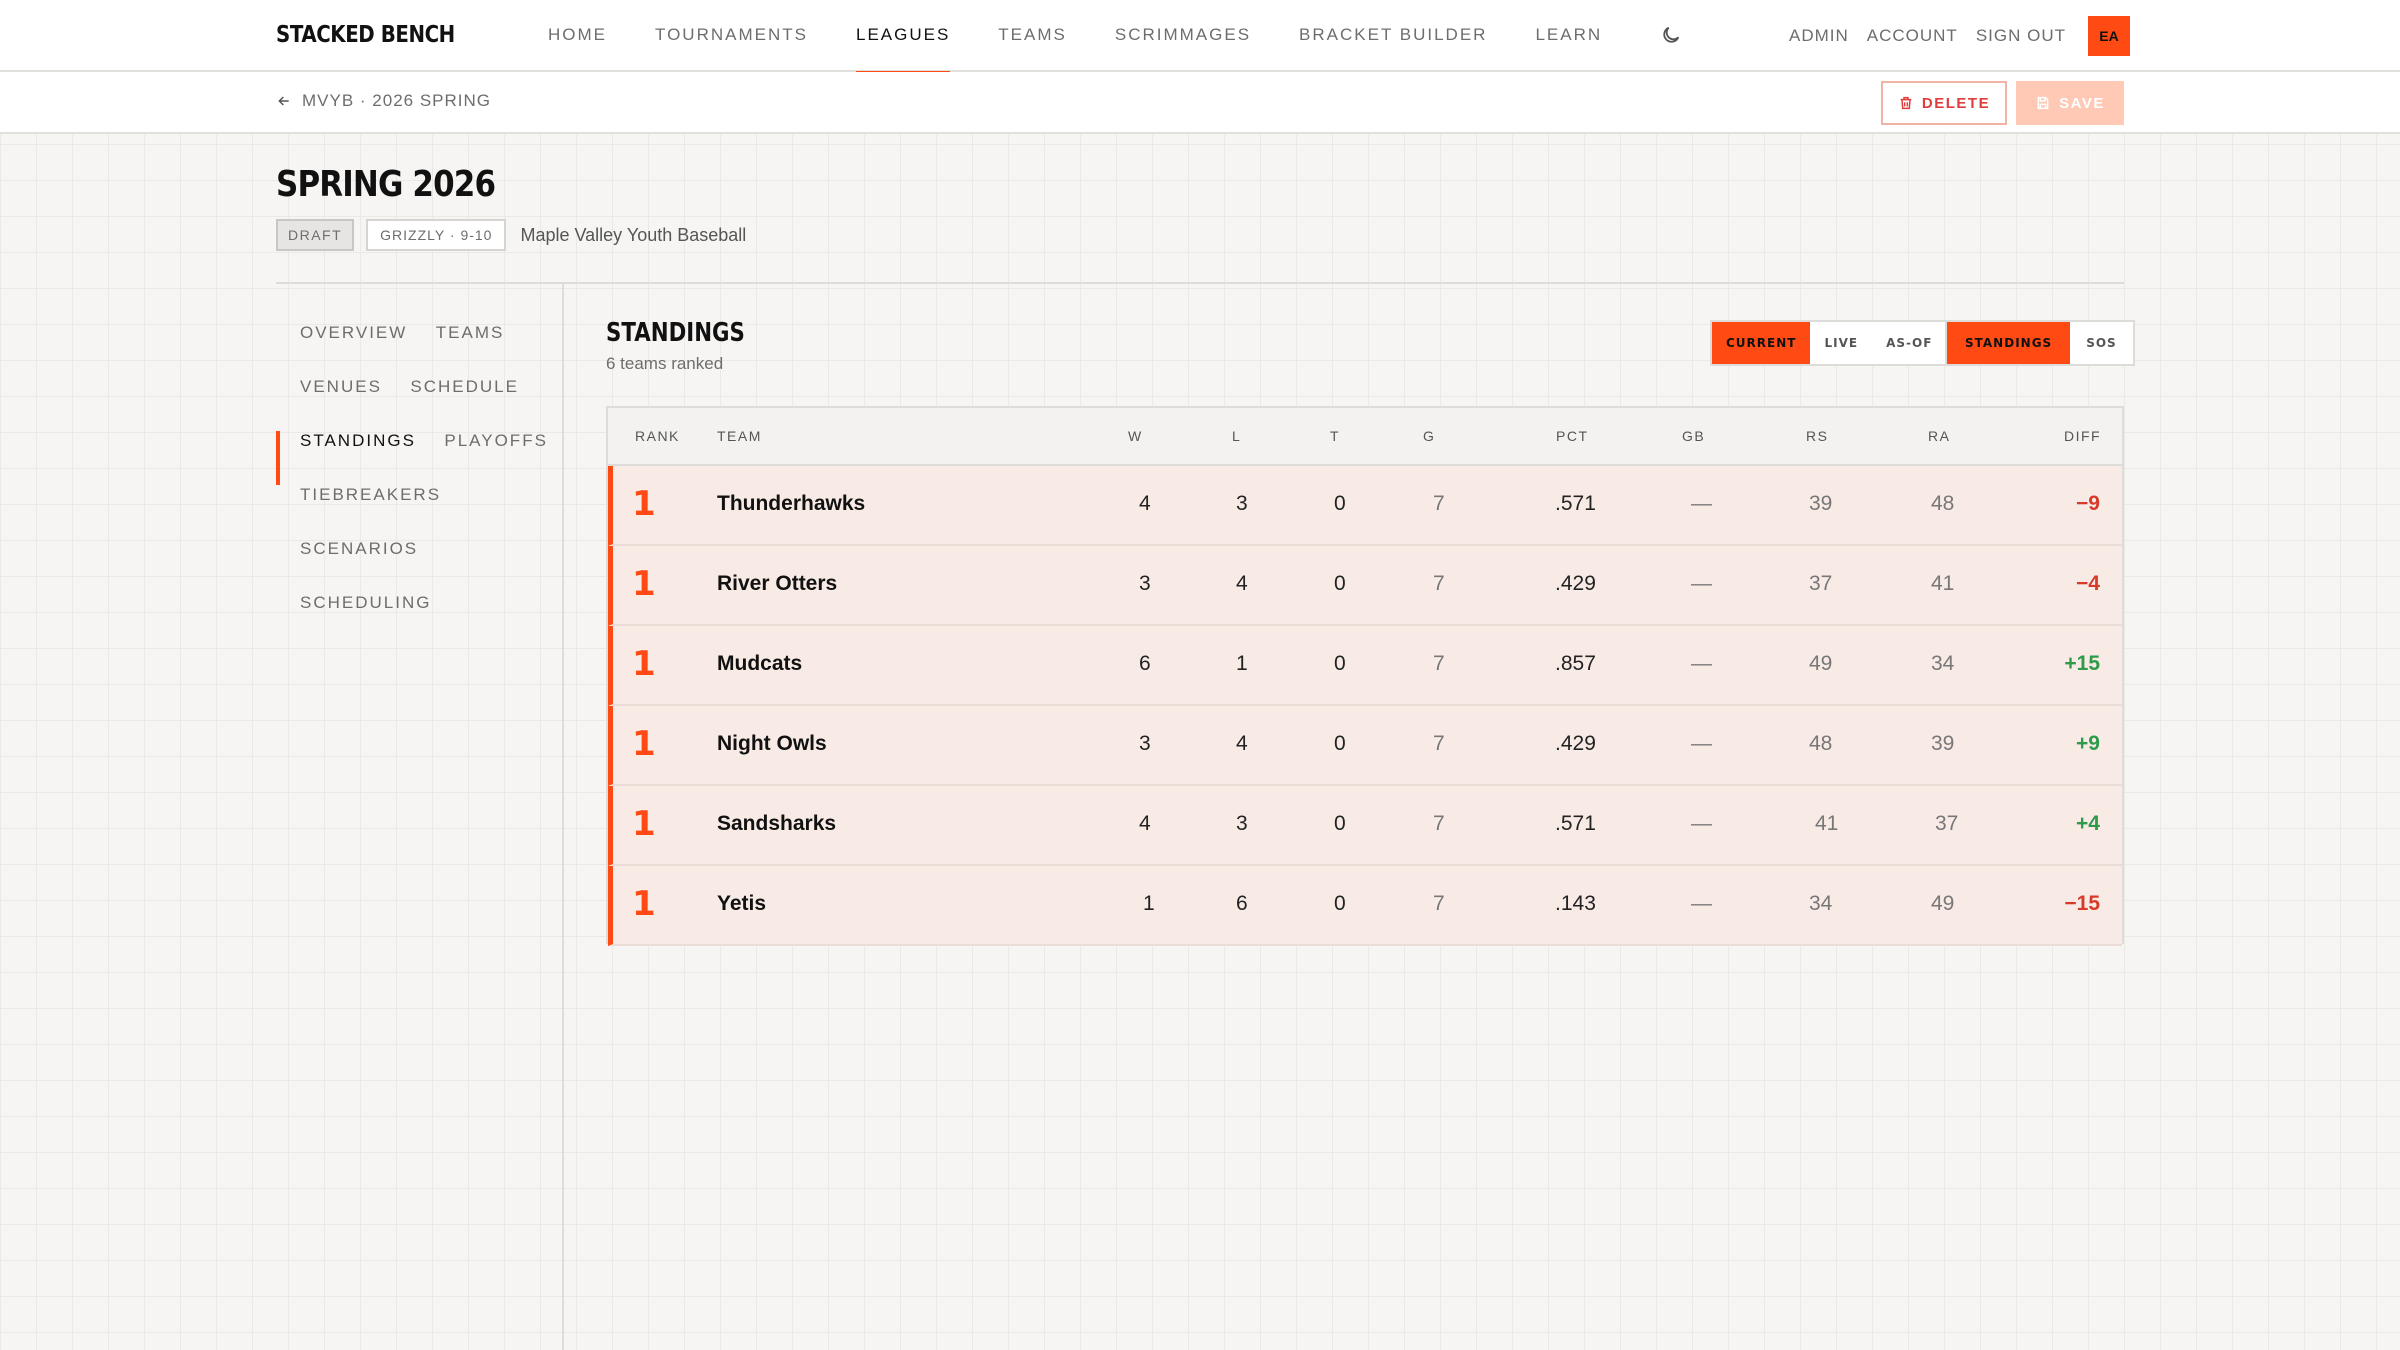 The height and width of the screenshot is (1350, 2400). What do you see at coordinates (1819, 36) in the screenshot?
I see `admin-link: ADMIN` at bounding box center [1819, 36].